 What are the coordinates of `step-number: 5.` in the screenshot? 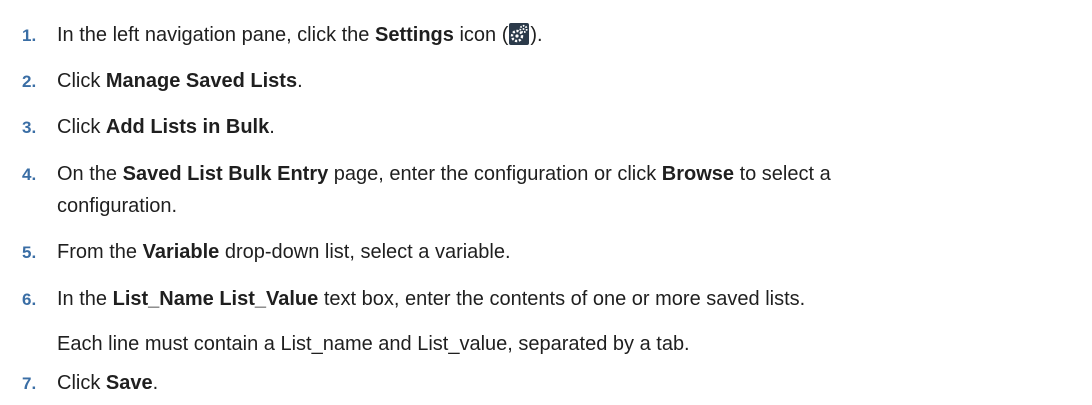 It's located at (29, 252).